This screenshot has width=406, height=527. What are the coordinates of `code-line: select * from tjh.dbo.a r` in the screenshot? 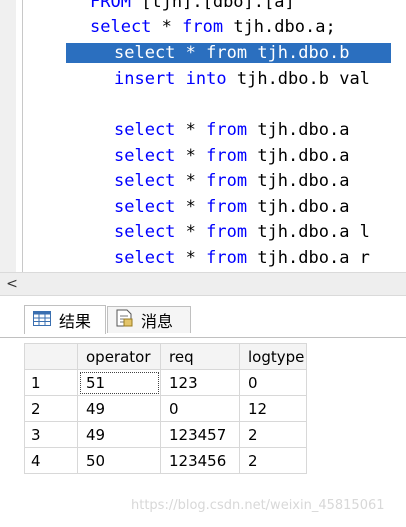 It's located at (242, 258).